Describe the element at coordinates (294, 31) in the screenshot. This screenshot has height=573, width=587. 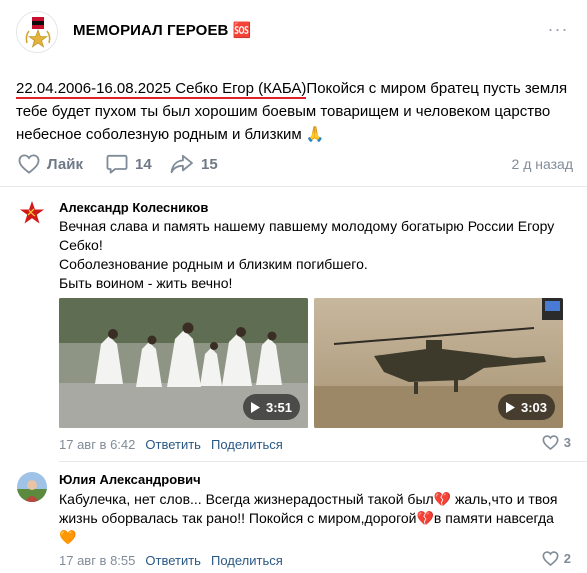
I see `post-header: МЕМОРИАЛ ГЕРОЕВ 🆘 ···` at that location.